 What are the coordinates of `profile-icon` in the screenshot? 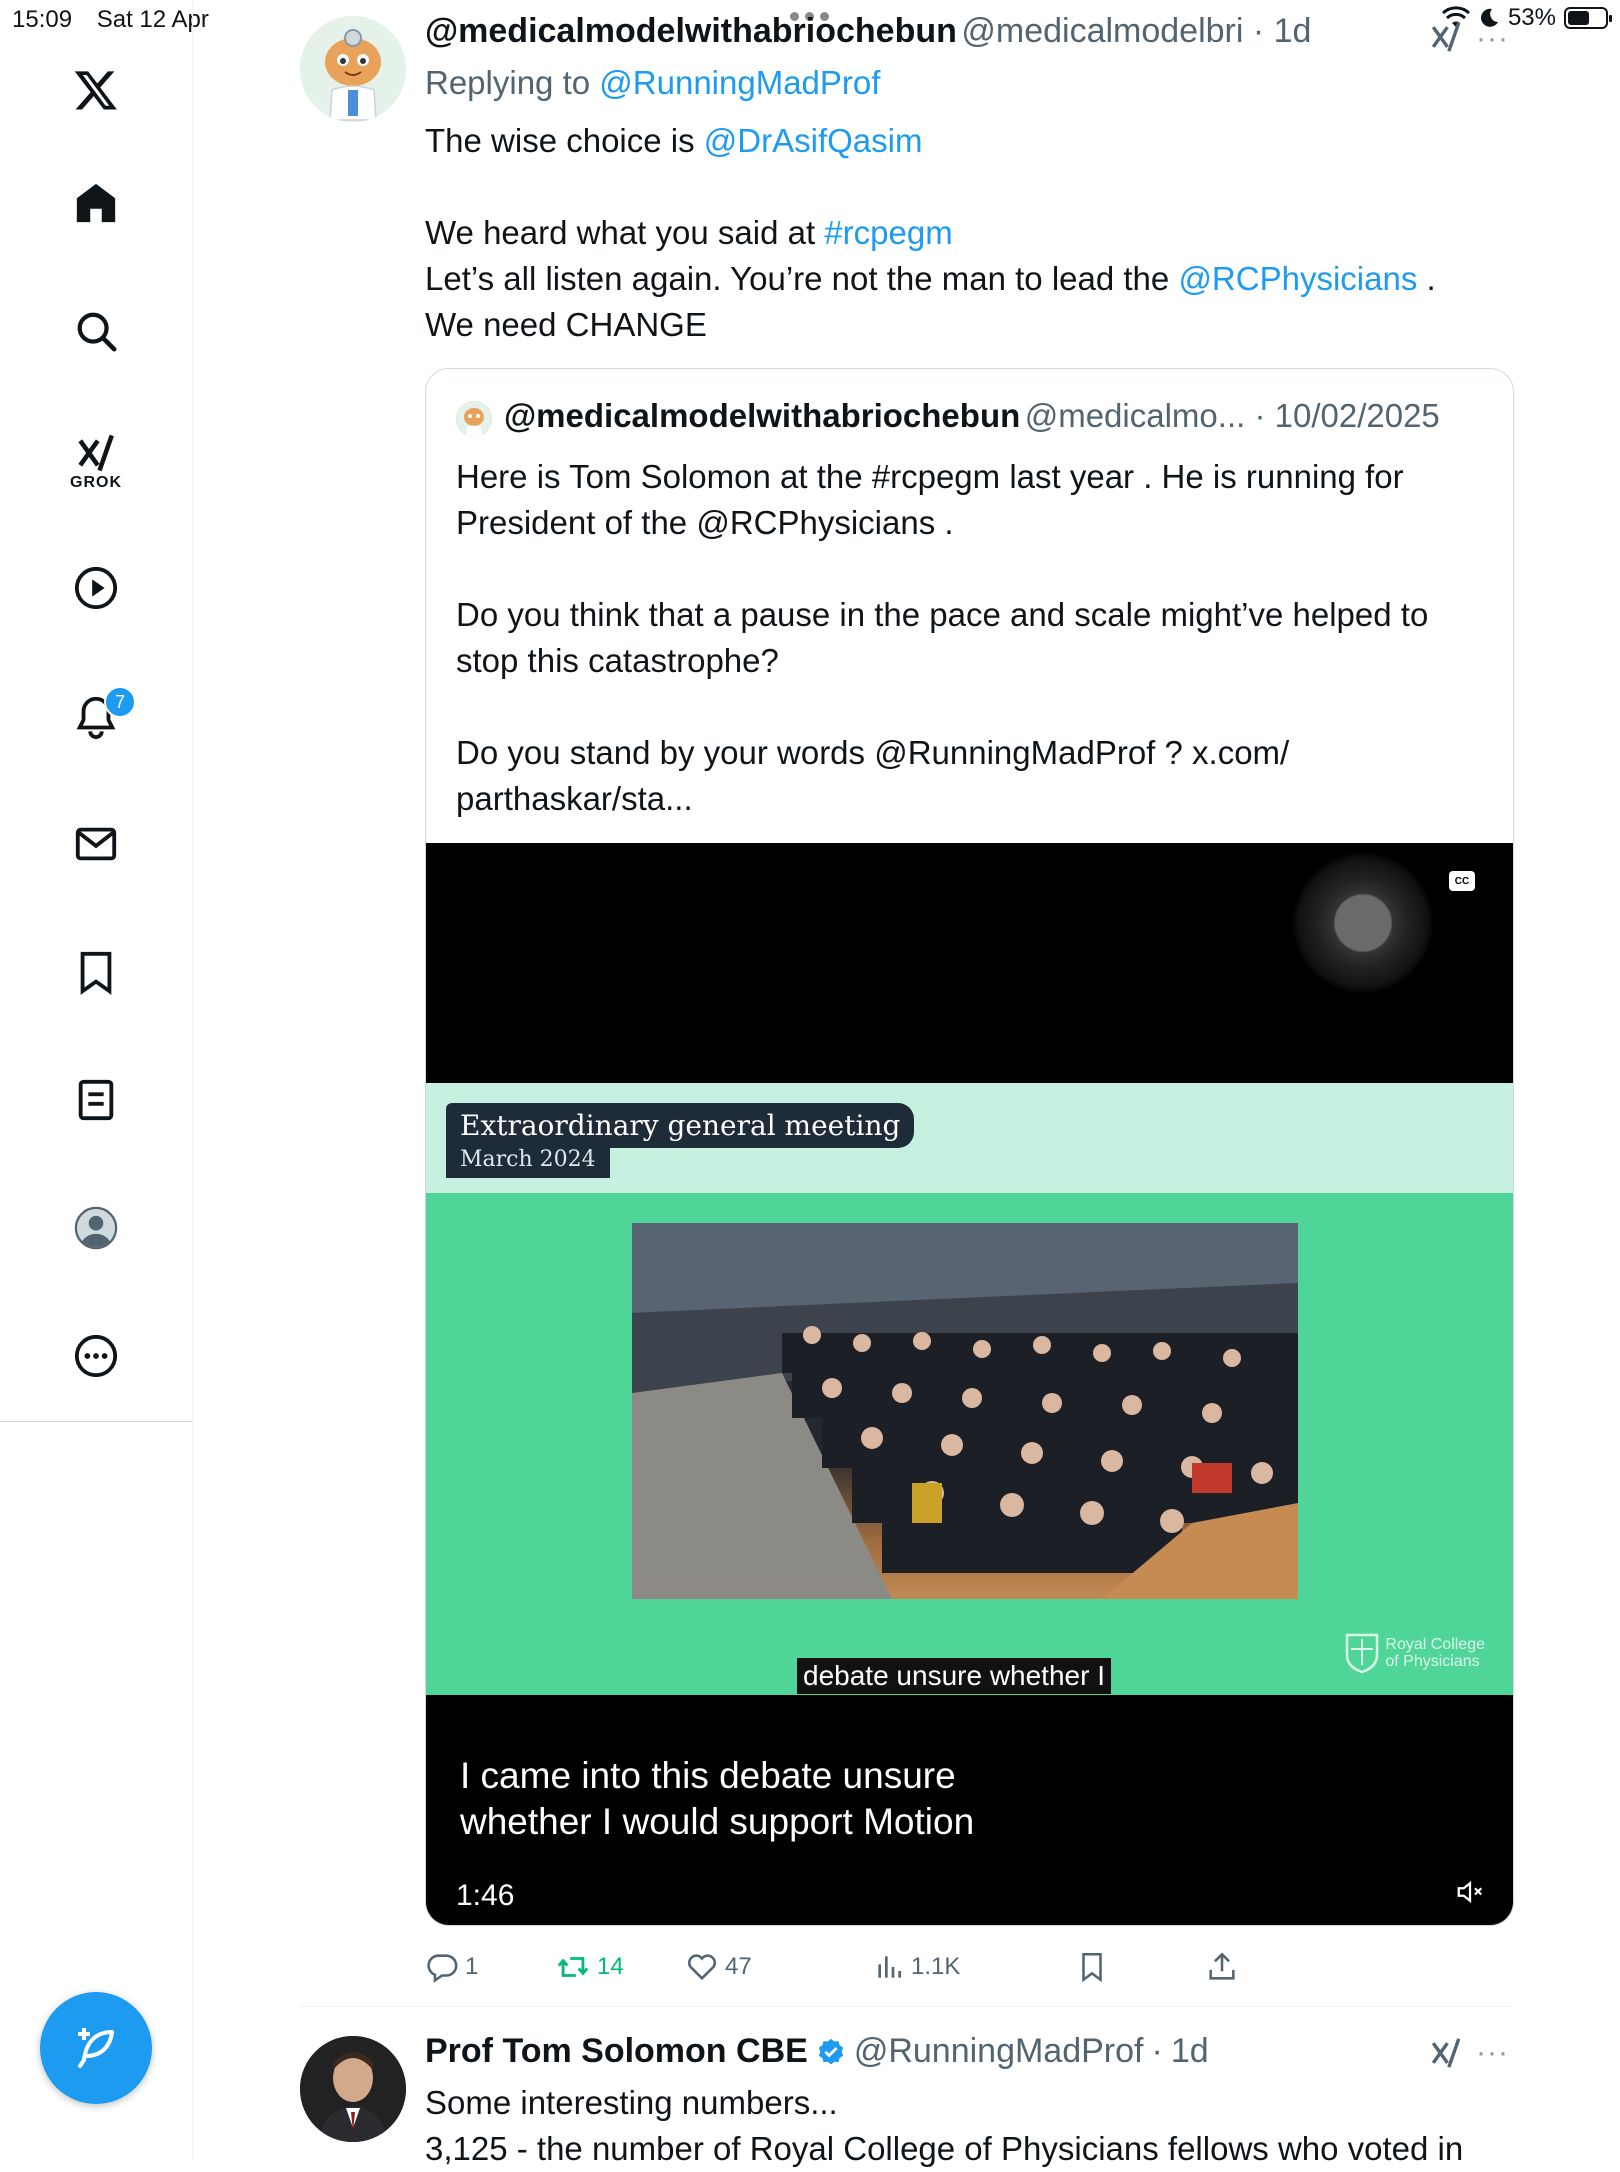 It's located at (96, 1228).